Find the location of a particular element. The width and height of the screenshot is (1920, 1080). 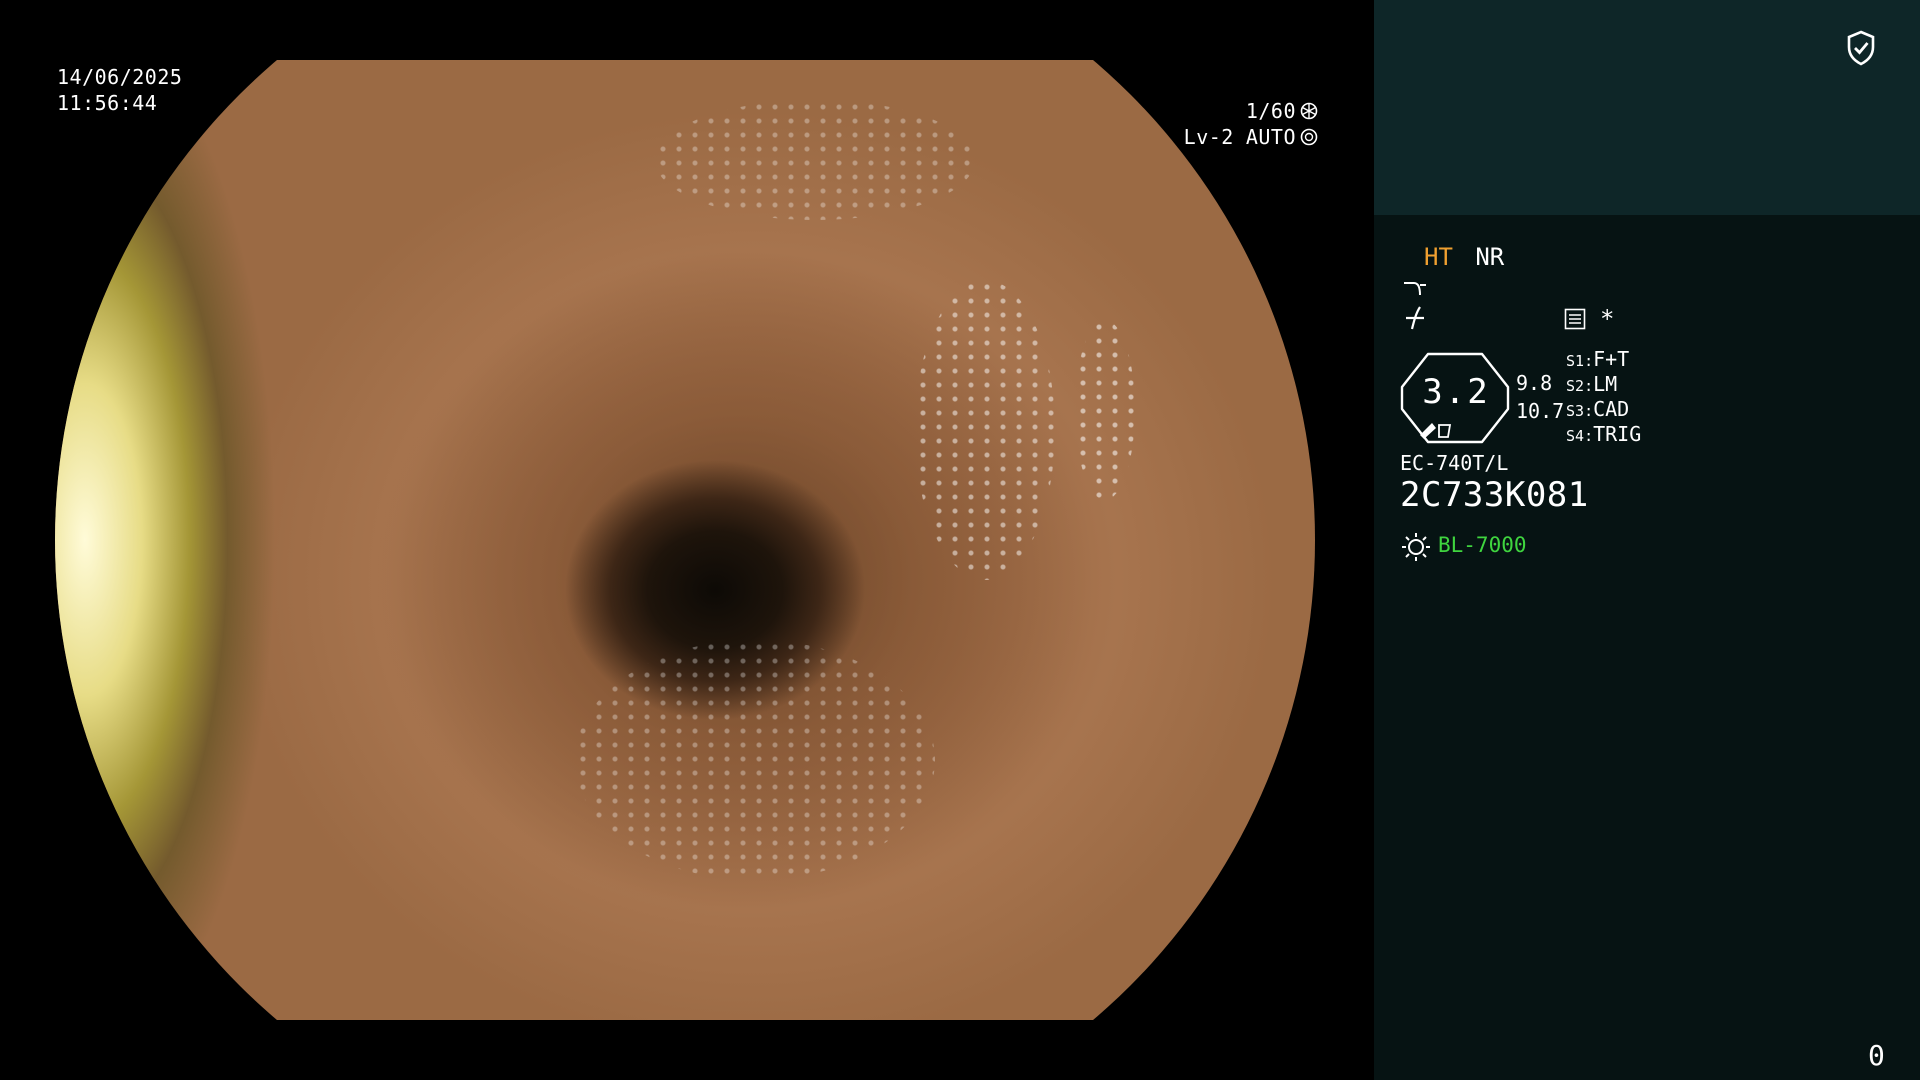

shutter-icon is located at coordinates (1309, 111).